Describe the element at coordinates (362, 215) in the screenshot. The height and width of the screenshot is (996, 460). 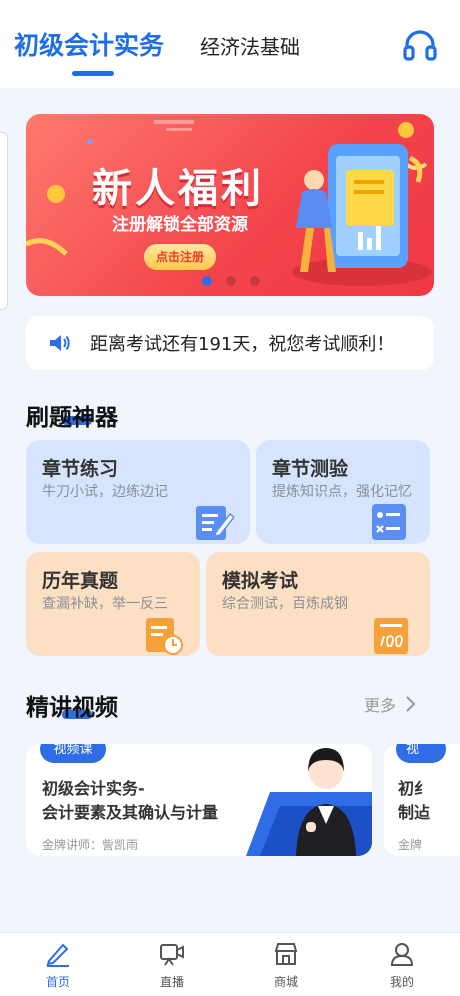
I see `phone-illustration` at that location.